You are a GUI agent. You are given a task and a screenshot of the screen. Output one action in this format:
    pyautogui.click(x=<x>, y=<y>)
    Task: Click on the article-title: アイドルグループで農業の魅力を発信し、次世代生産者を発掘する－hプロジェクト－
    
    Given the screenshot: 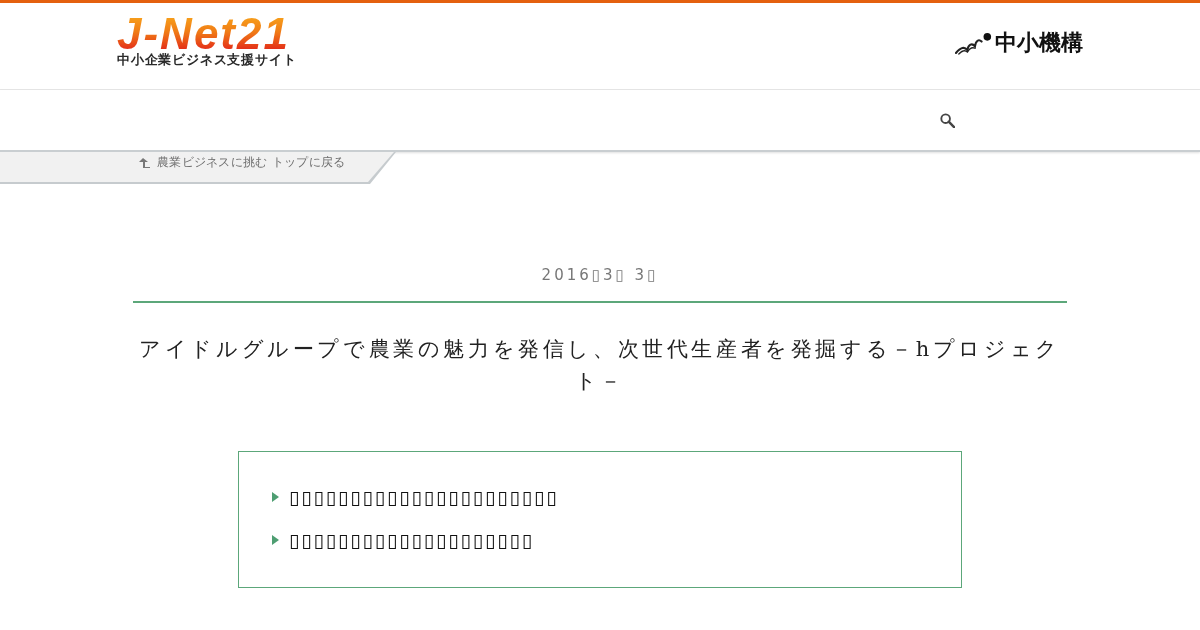 What is the action you would take?
    pyautogui.click(x=600, y=365)
    